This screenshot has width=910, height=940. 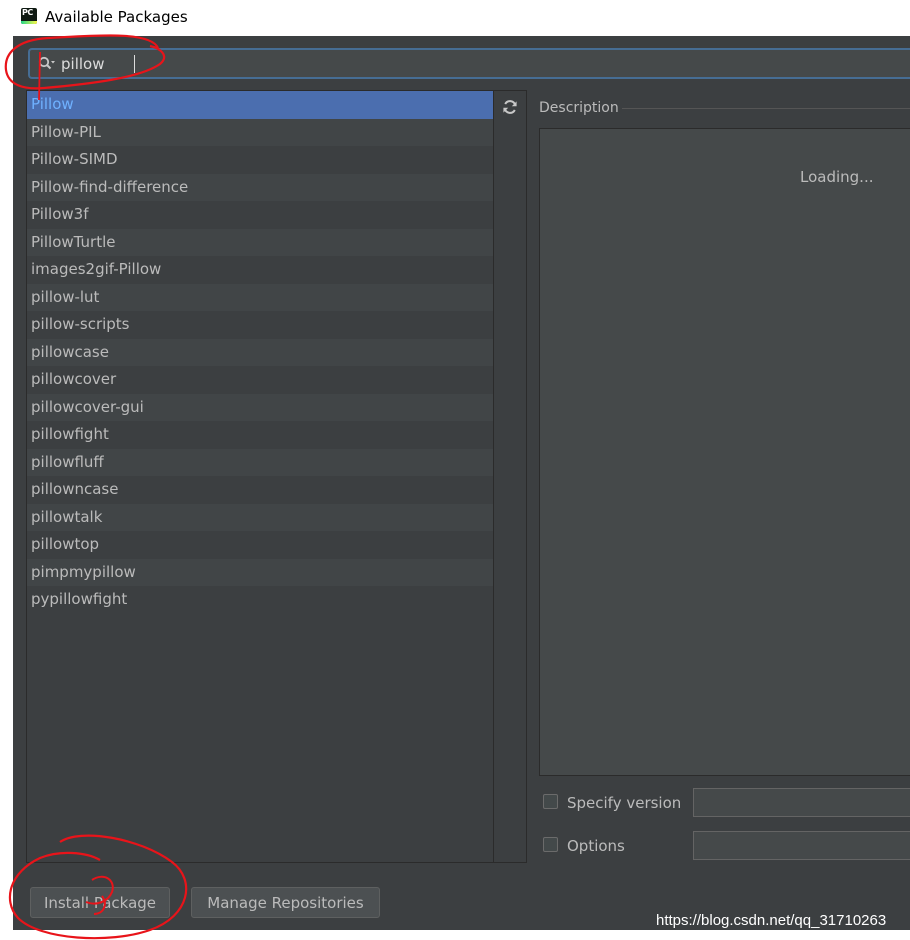 I want to click on package-list-item: pimpmypillow, so click(x=260, y=572).